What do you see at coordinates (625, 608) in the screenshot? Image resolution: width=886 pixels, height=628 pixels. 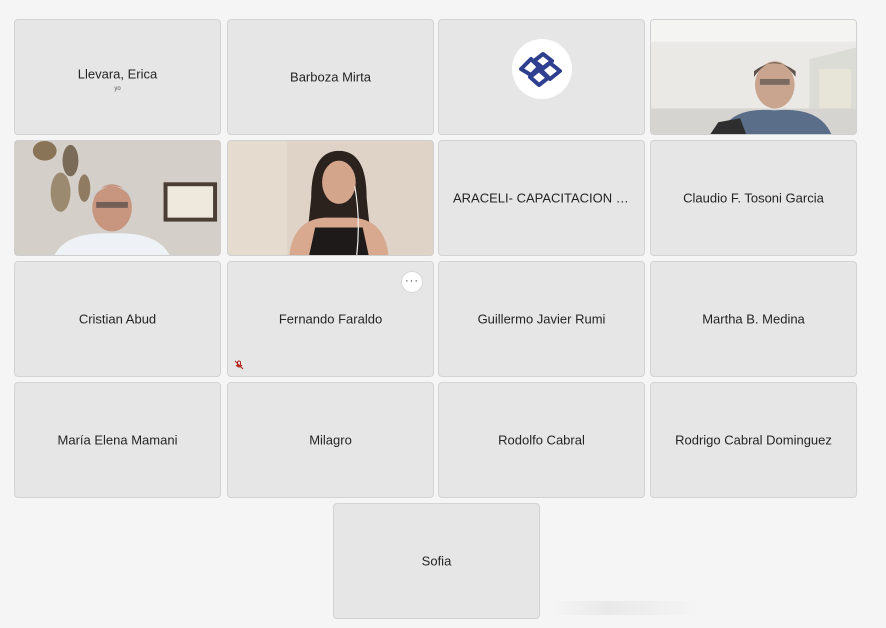 I see `status-bar-shadow` at bounding box center [625, 608].